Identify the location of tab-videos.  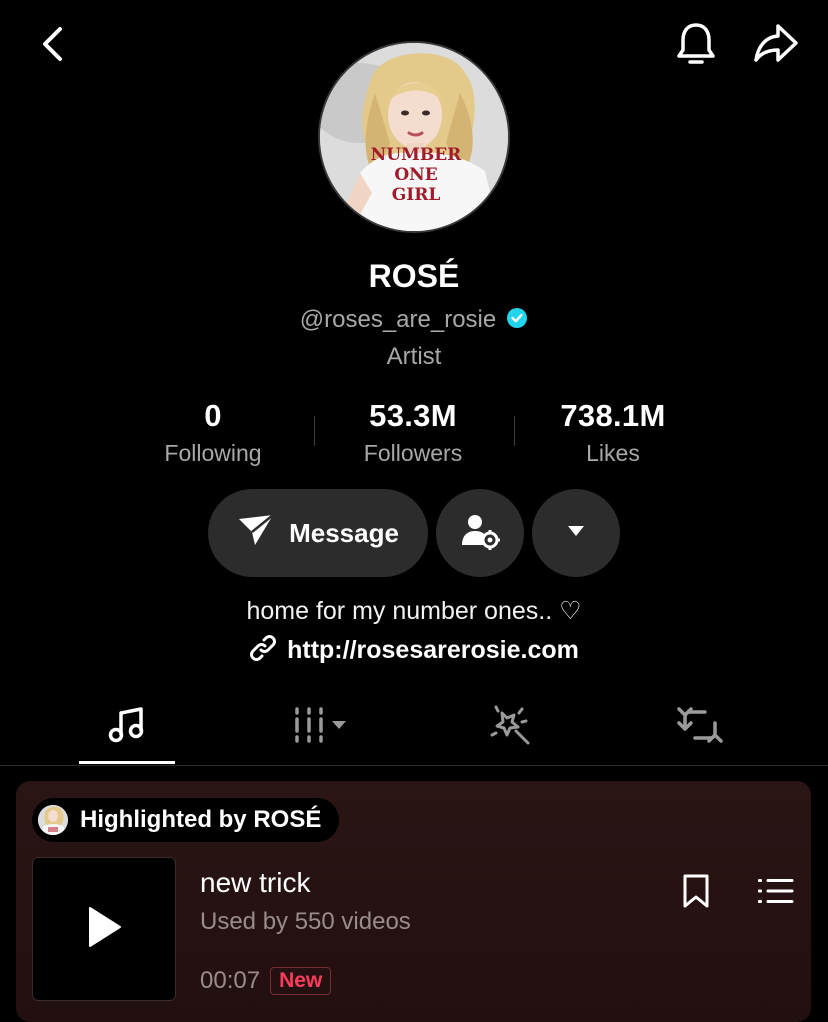
(321, 727).